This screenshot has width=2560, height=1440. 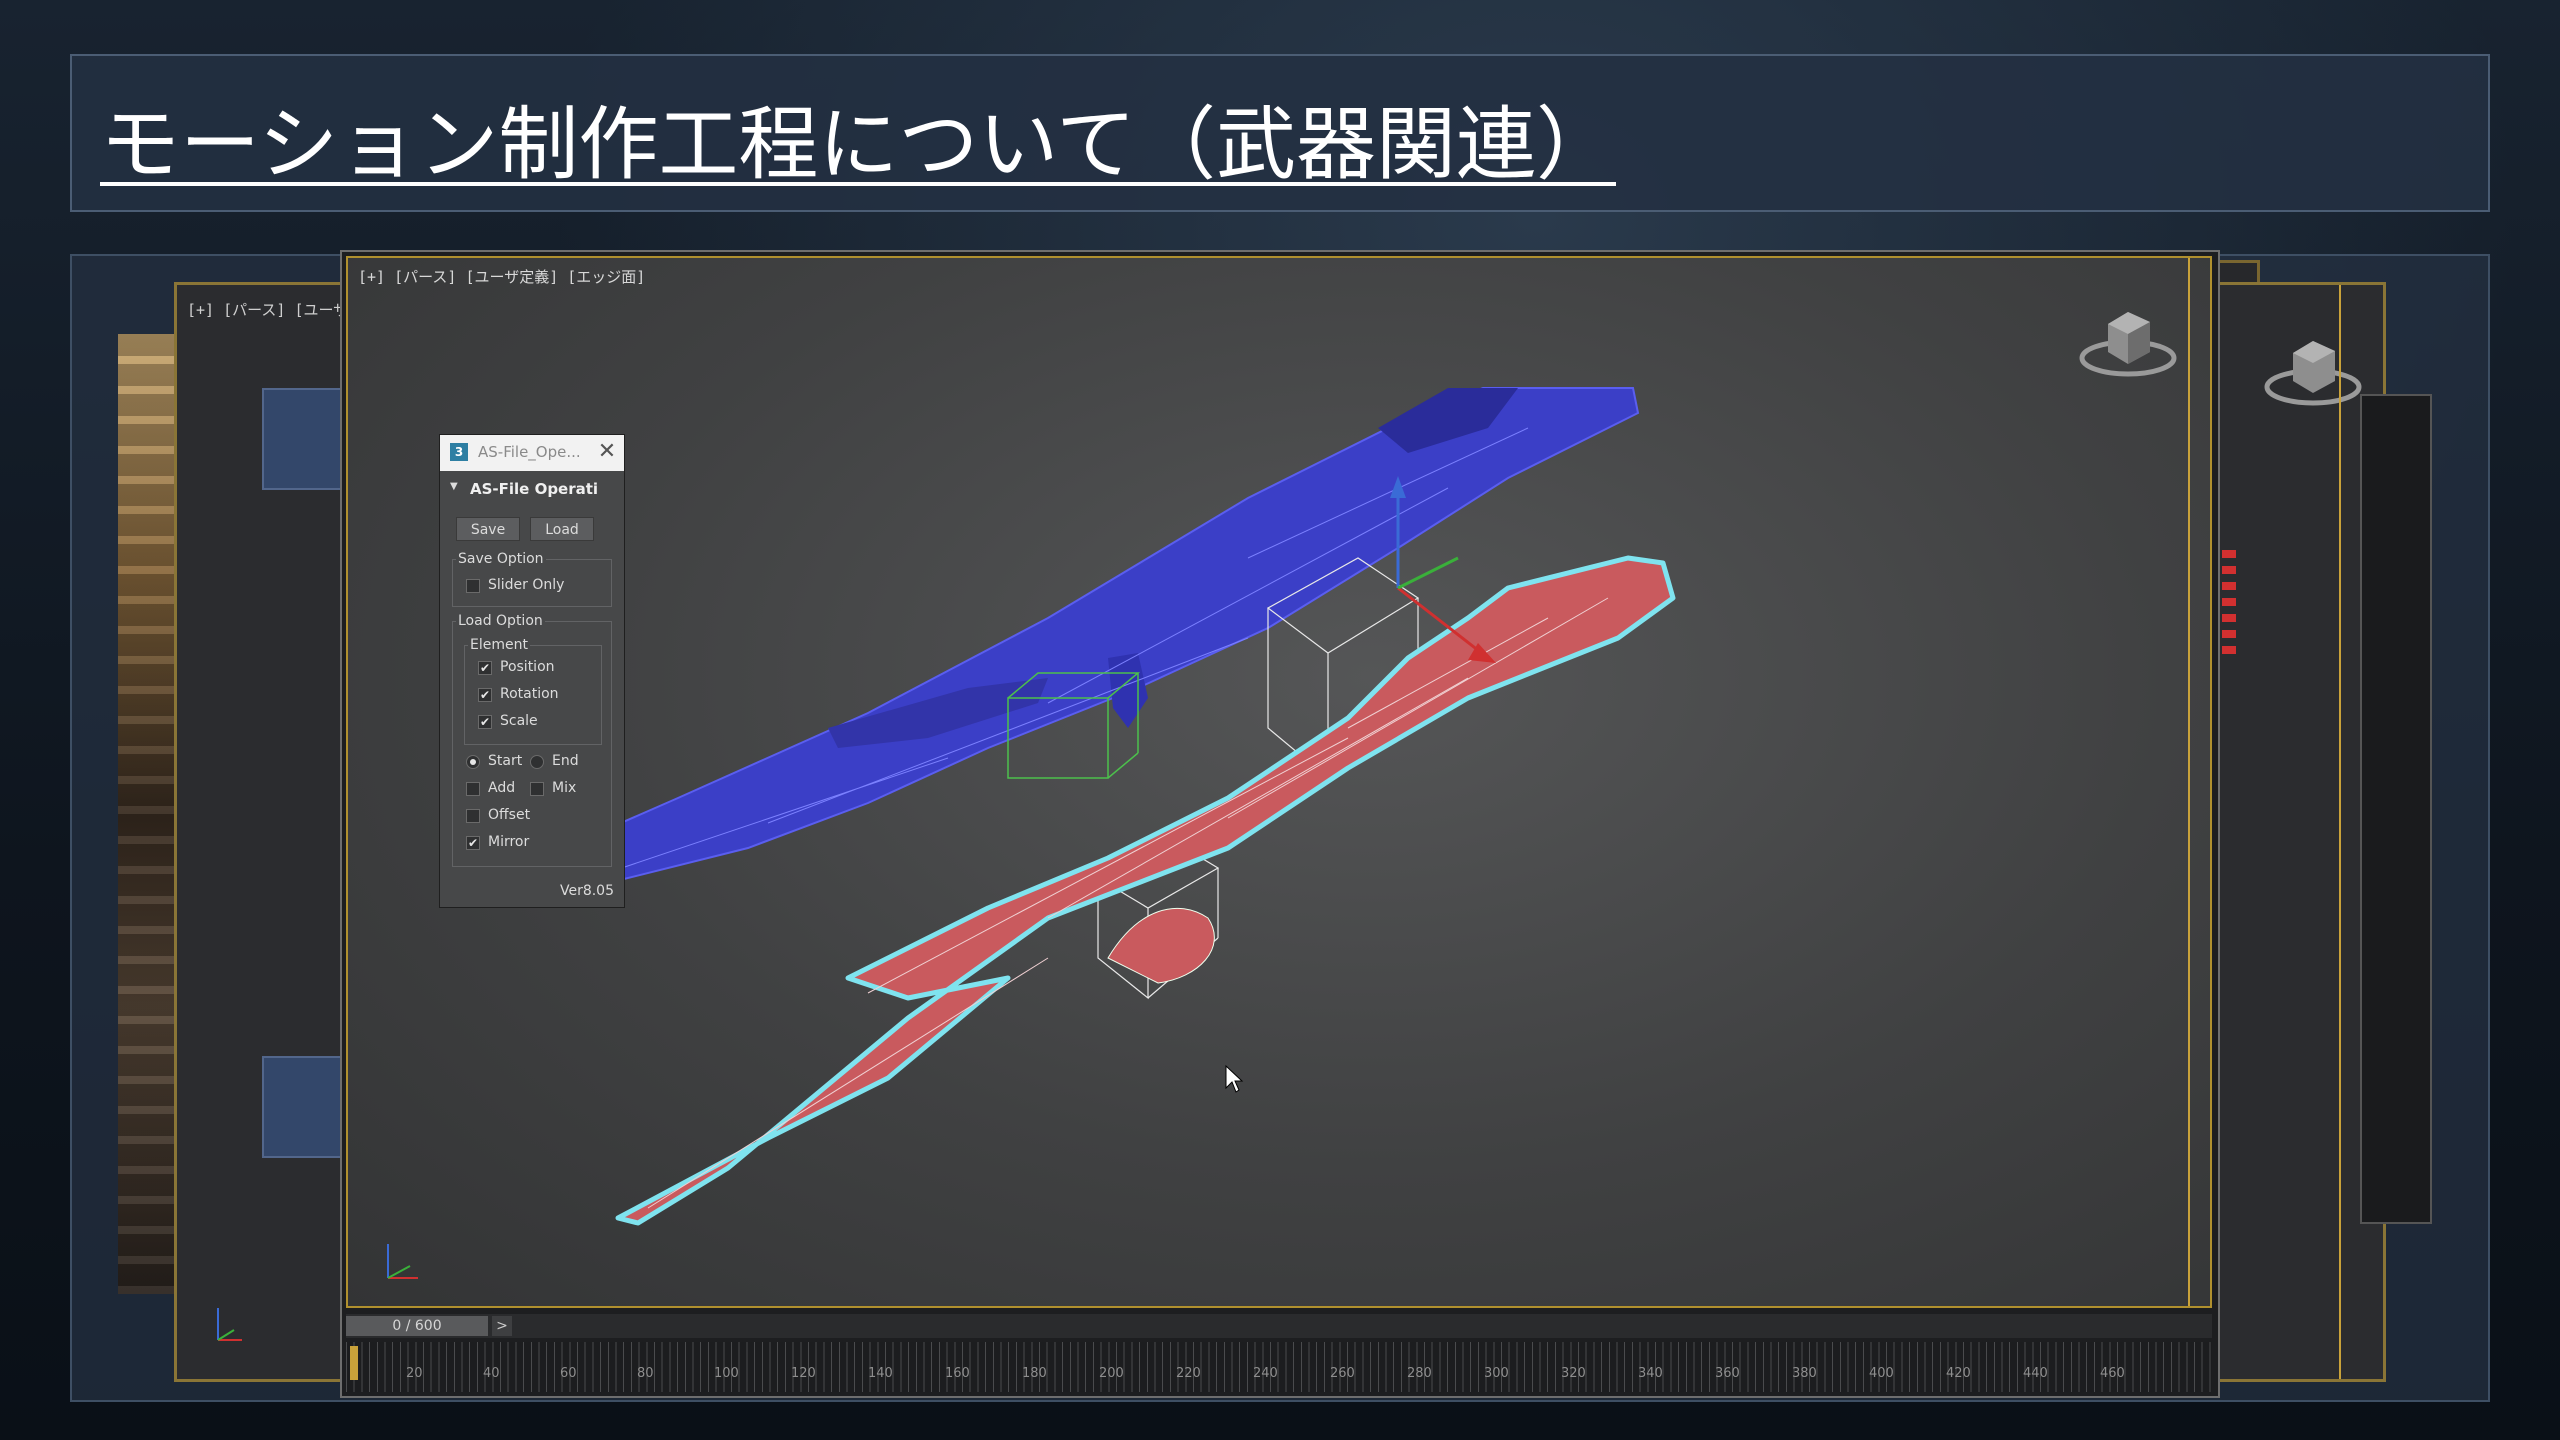 What do you see at coordinates (562, 763) in the screenshot?
I see `end-radio: End` at bounding box center [562, 763].